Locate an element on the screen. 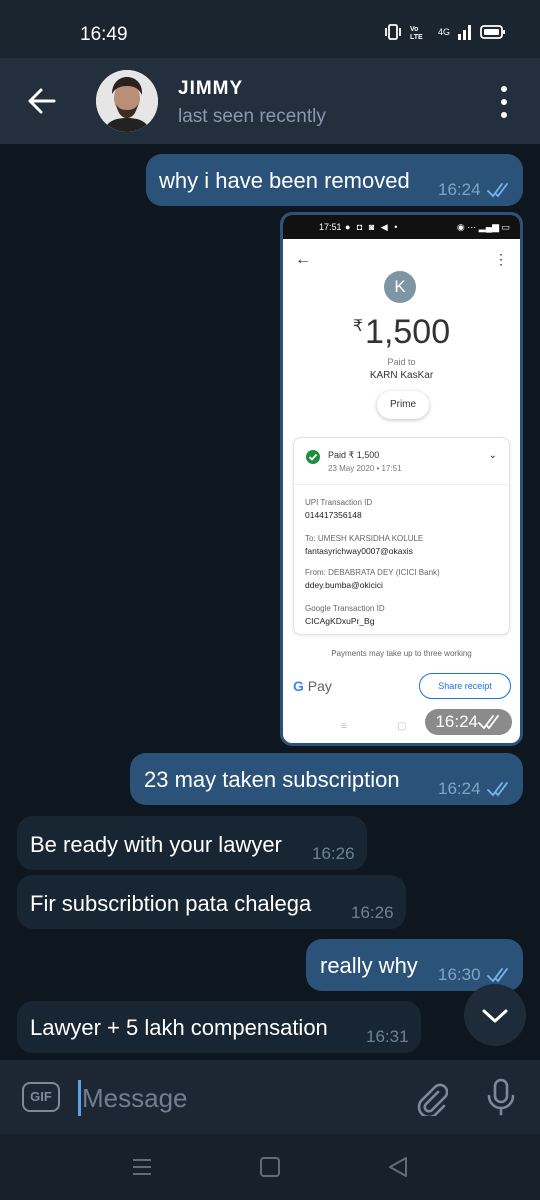  scroll-to-bottom-button is located at coordinates (495, 1015).